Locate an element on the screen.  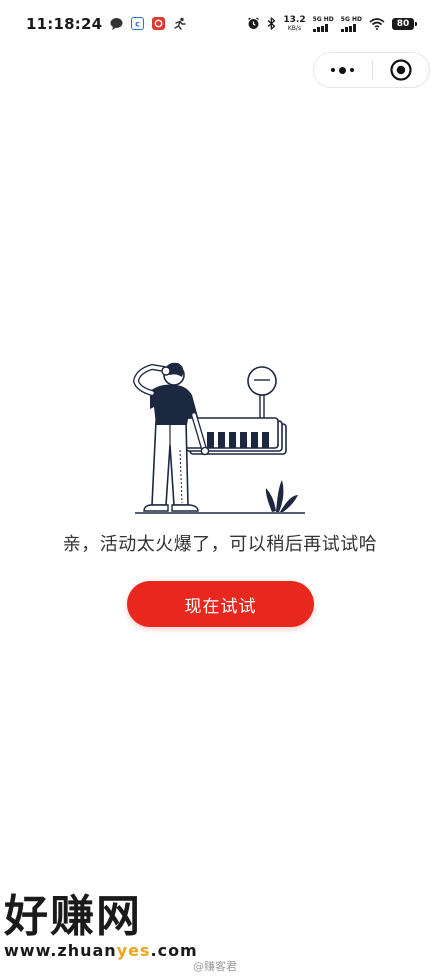
busy-message: 亲，活动太火爆了，可以稍后再试试哈 is located at coordinates (220, 544).